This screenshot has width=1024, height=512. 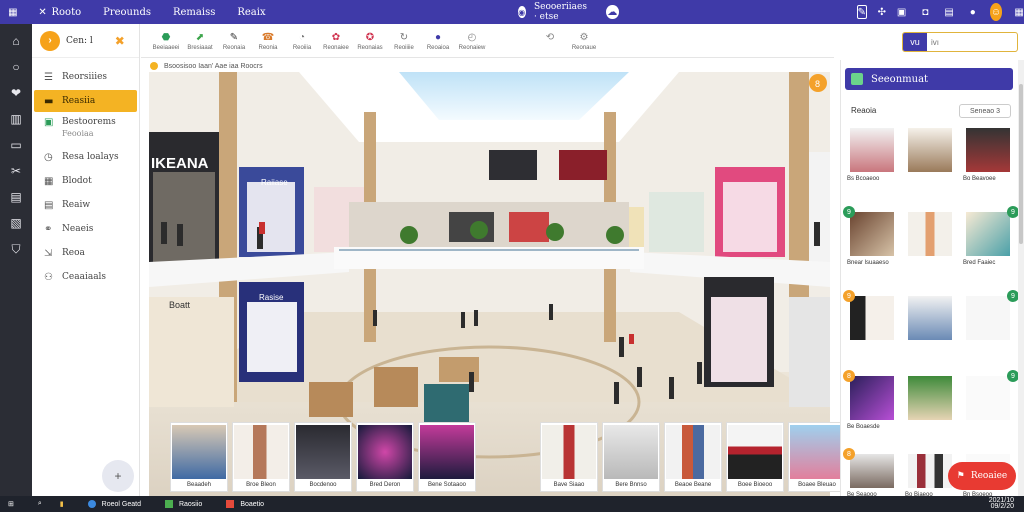 I want to click on search-button: vu, so click(x=915, y=42).